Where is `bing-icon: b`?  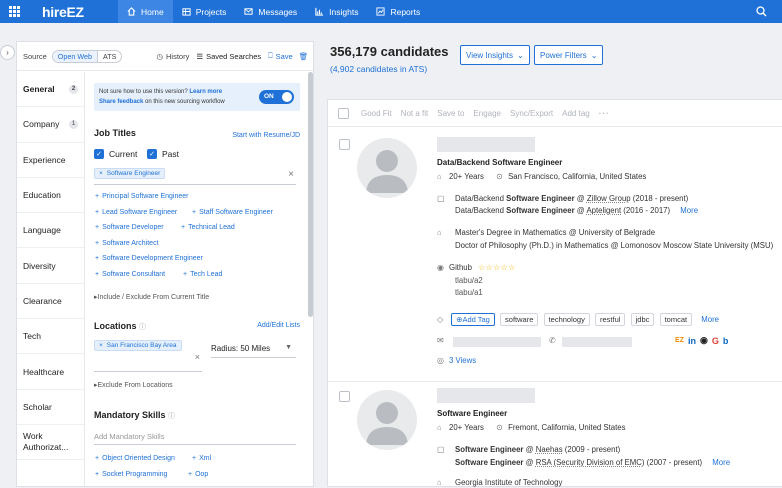
bing-icon: b is located at coordinates (726, 341).